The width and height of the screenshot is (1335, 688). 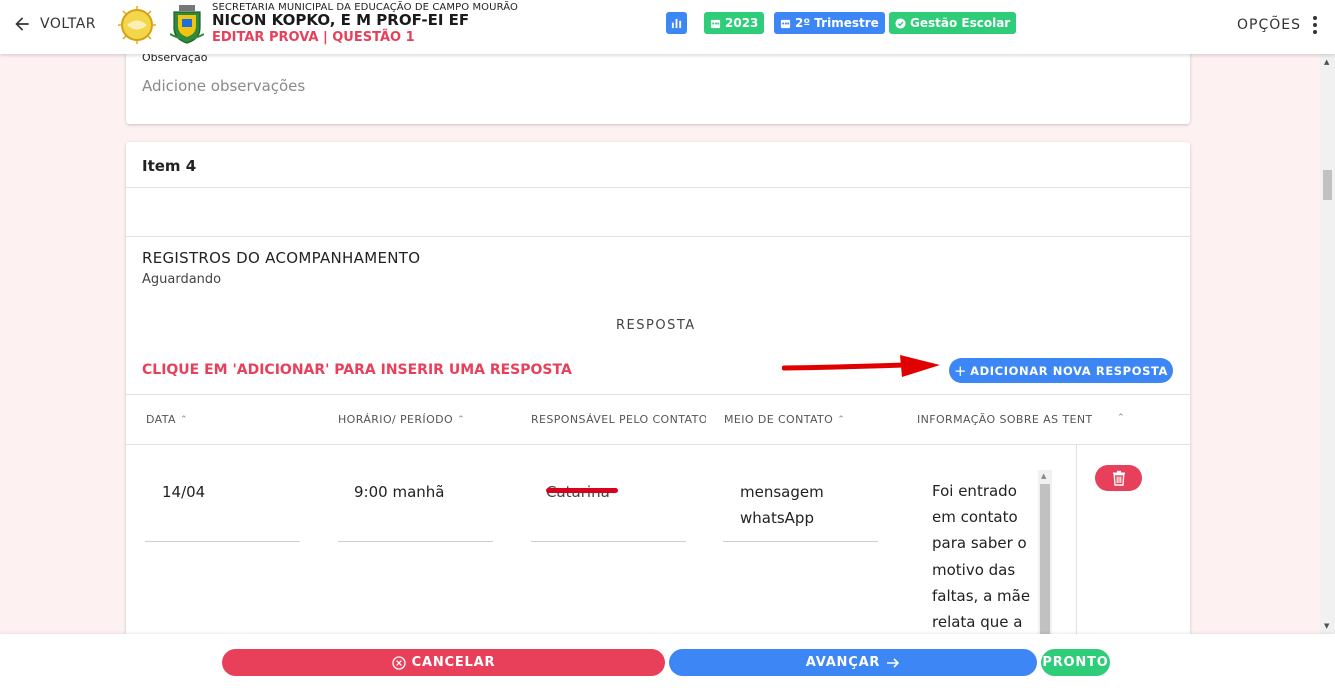 What do you see at coordinates (960, 23) in the screenshot?
I see `module-label: Gestão Escolar` at bounding box center [960, 23].